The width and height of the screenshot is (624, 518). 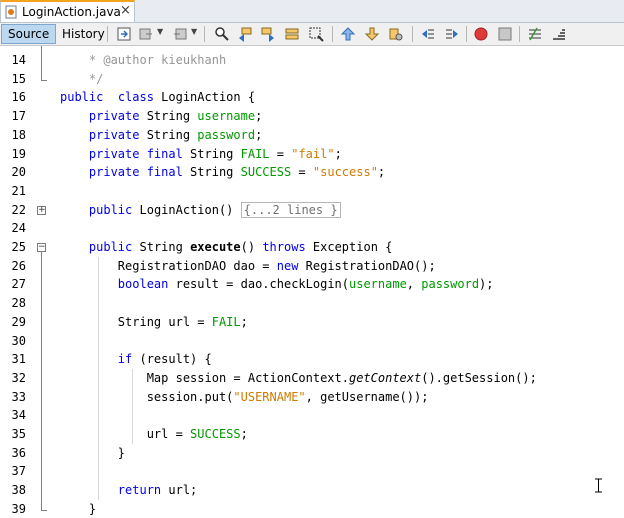 I want to click on code-token: RegistrationDAO dao =, so click(x=168, y=265).